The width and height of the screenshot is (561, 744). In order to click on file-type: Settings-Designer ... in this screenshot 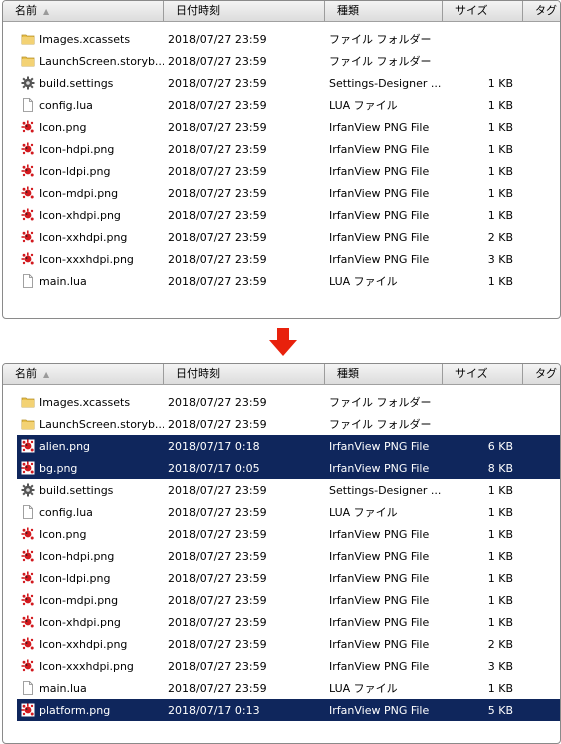, I will do `click(385, 83)`.